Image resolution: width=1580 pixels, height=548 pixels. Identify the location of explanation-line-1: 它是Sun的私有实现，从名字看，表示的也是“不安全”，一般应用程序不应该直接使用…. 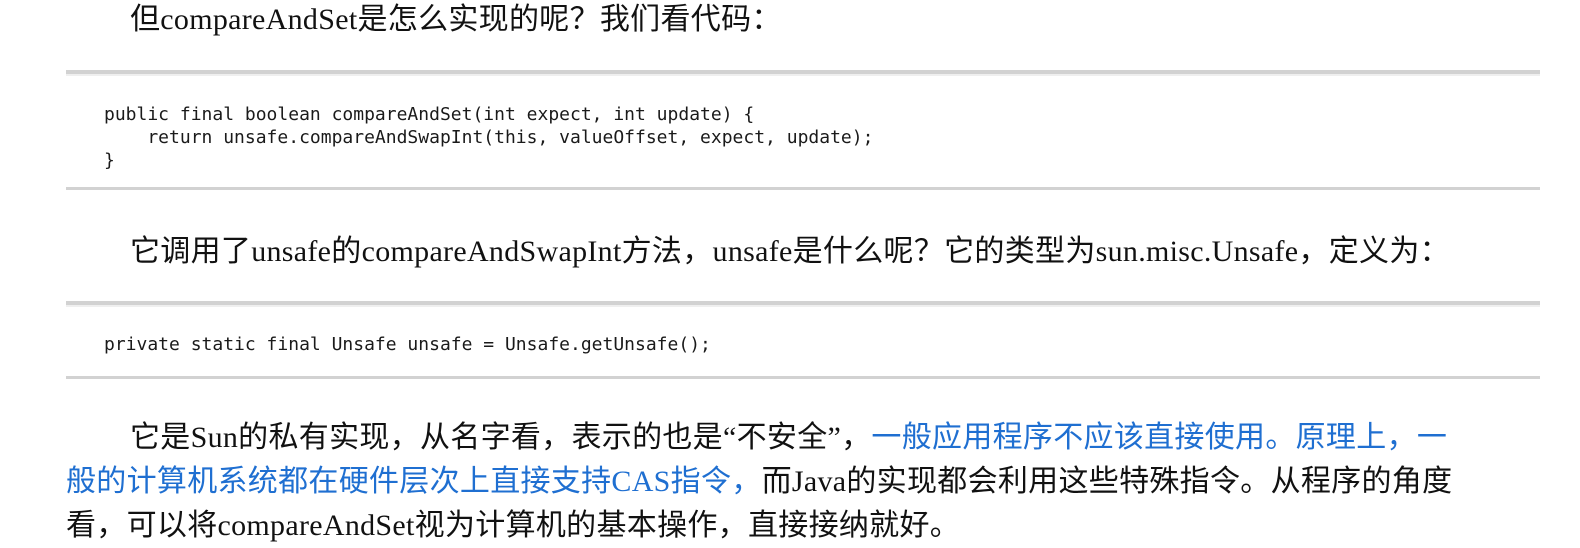
(799, 438).